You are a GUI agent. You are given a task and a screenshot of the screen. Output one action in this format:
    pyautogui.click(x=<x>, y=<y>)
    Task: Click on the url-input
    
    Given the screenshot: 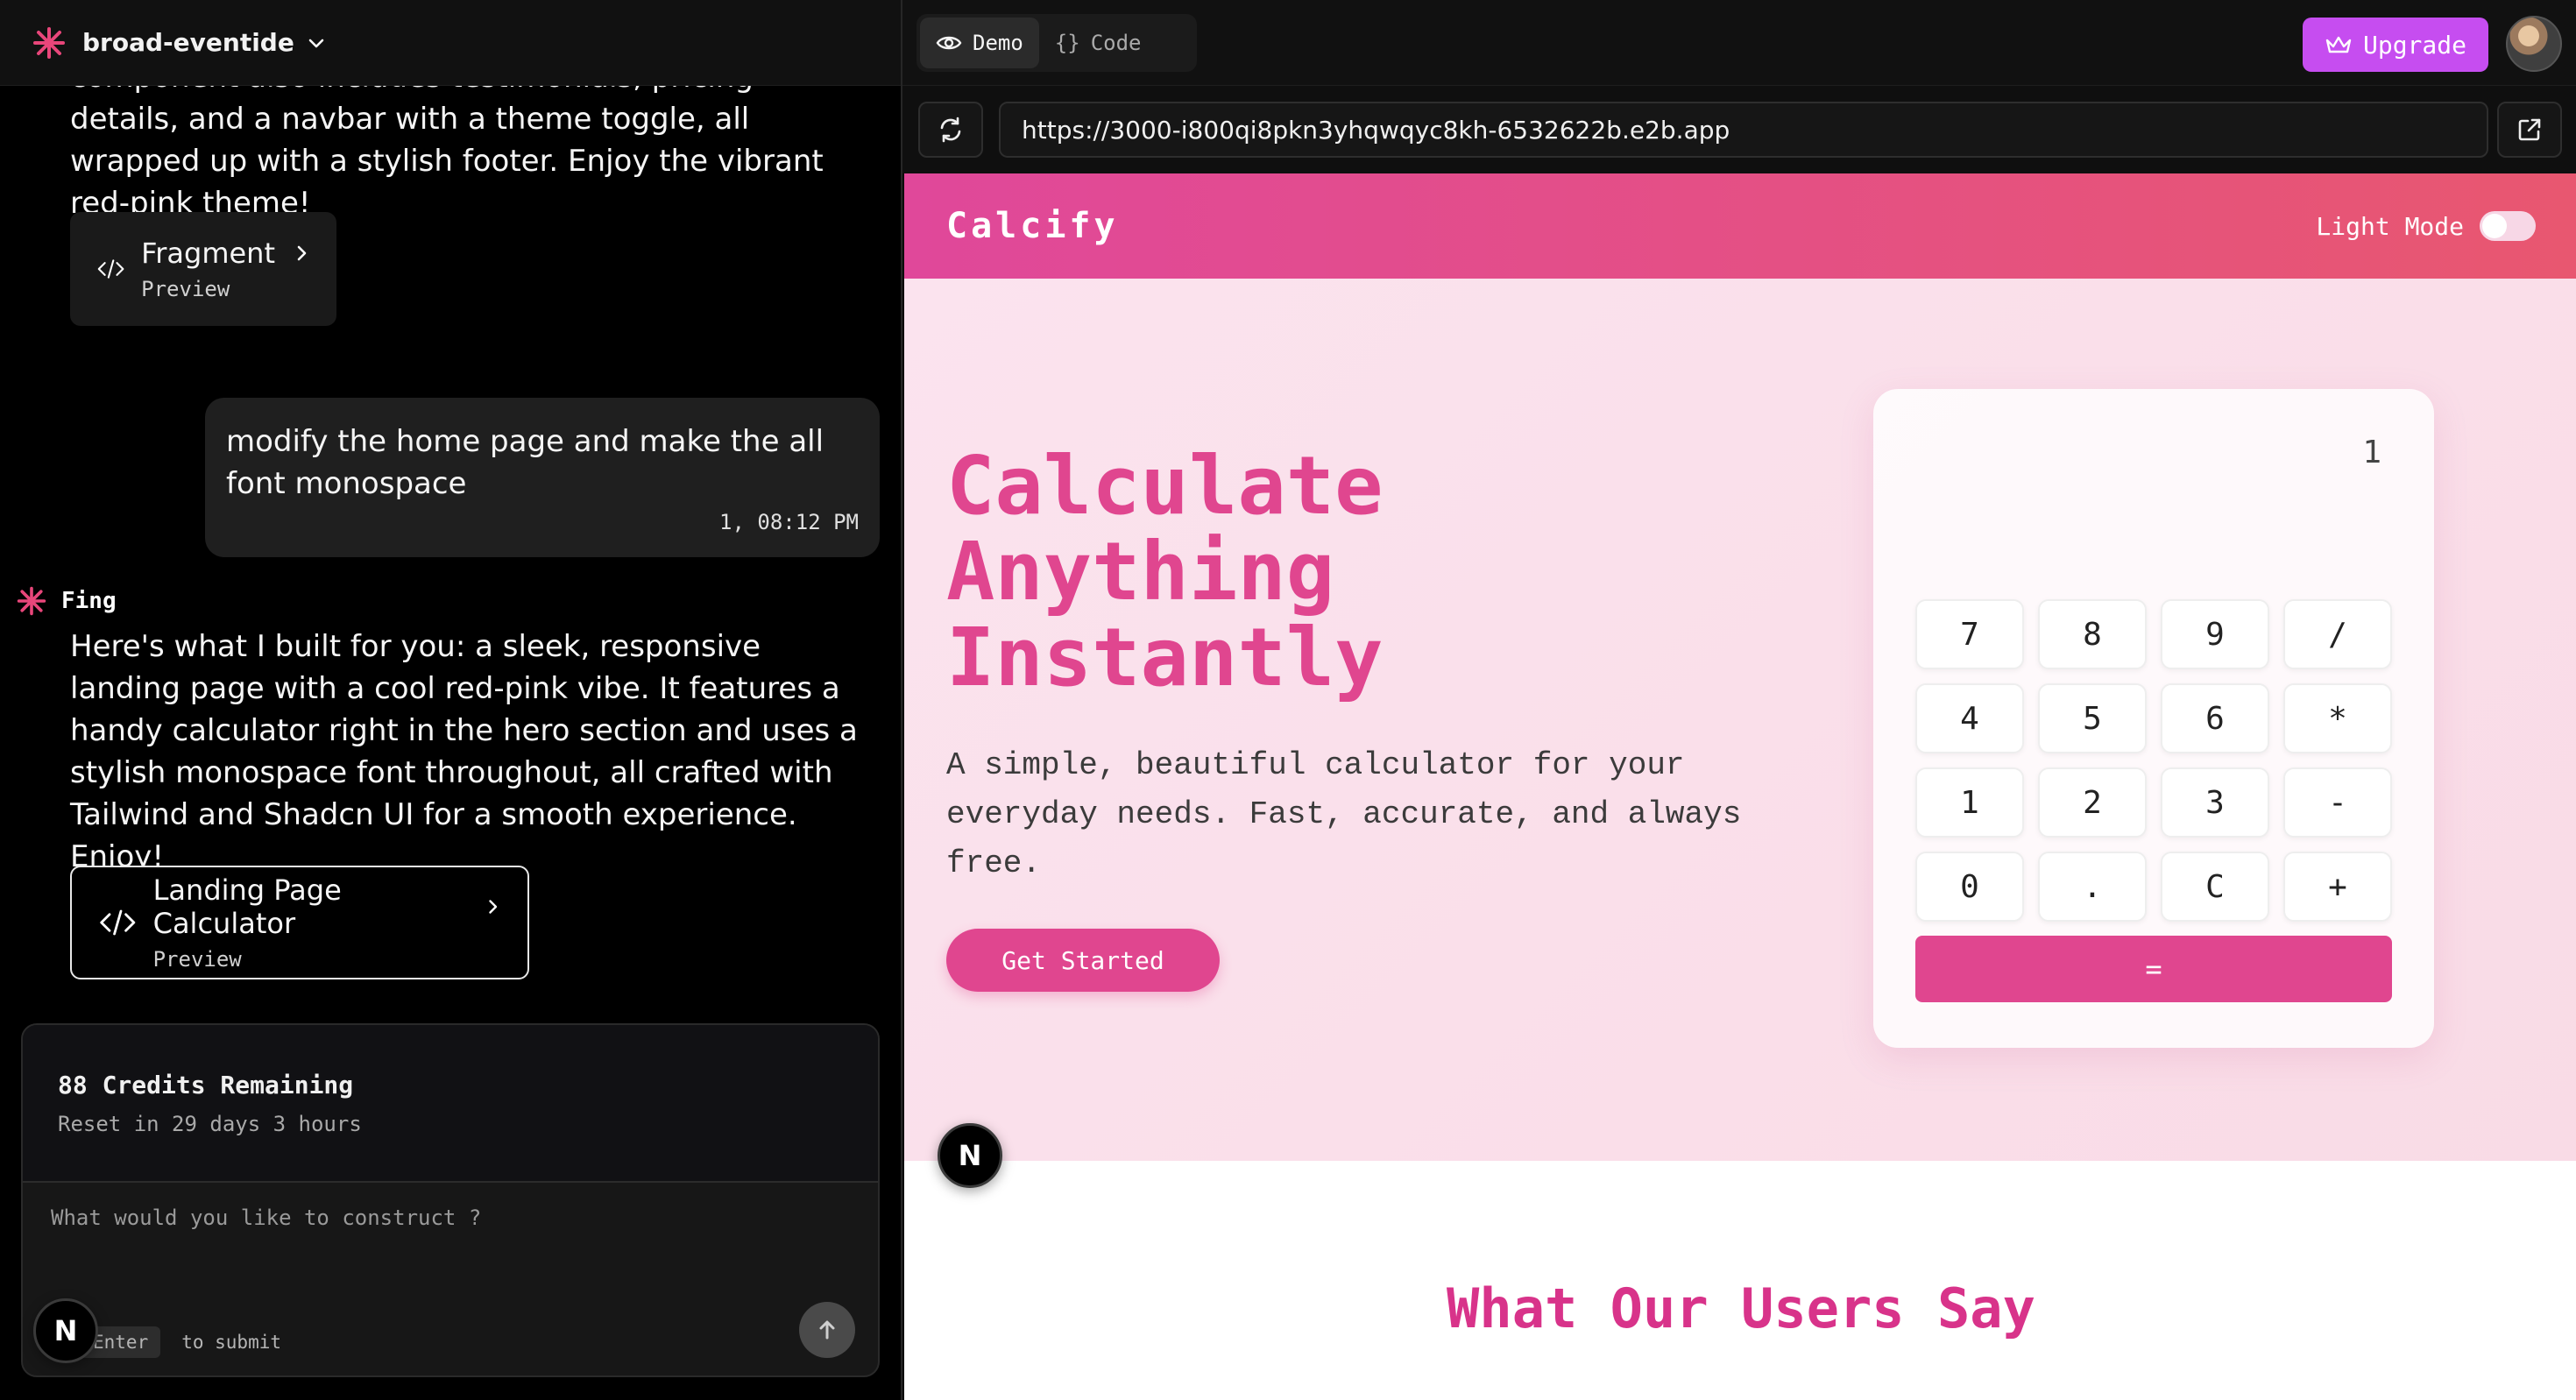 What is the action you would take?
    pyautogui.click(x=1743, y=130)
    